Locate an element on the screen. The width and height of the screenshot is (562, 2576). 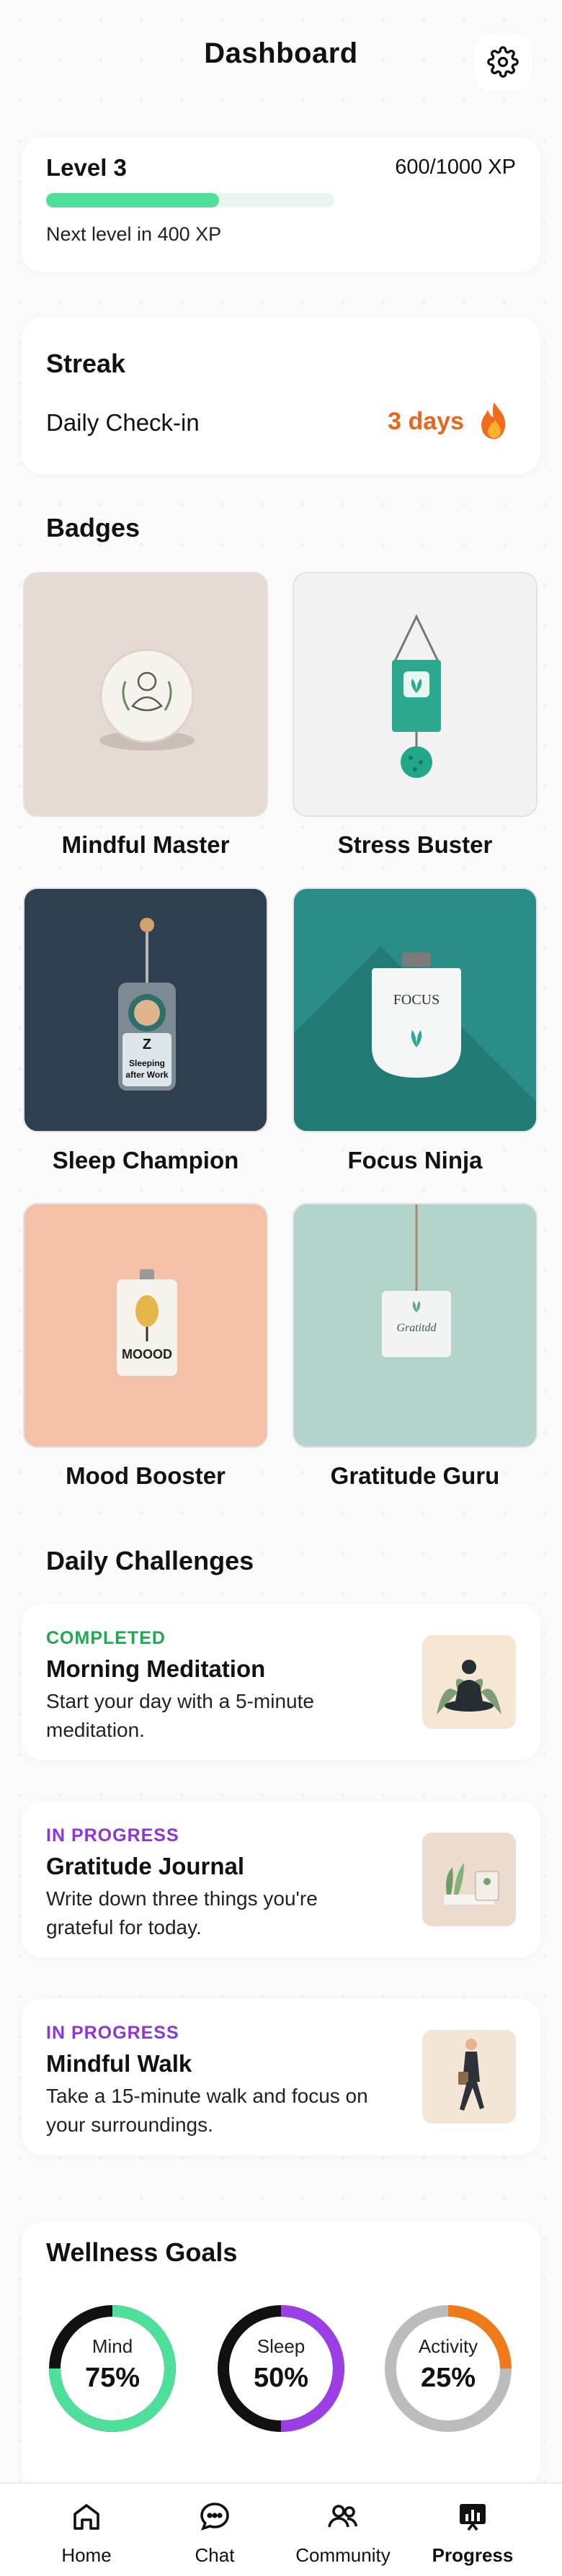
mindful-badge-art is located at coordinates (147, 699).